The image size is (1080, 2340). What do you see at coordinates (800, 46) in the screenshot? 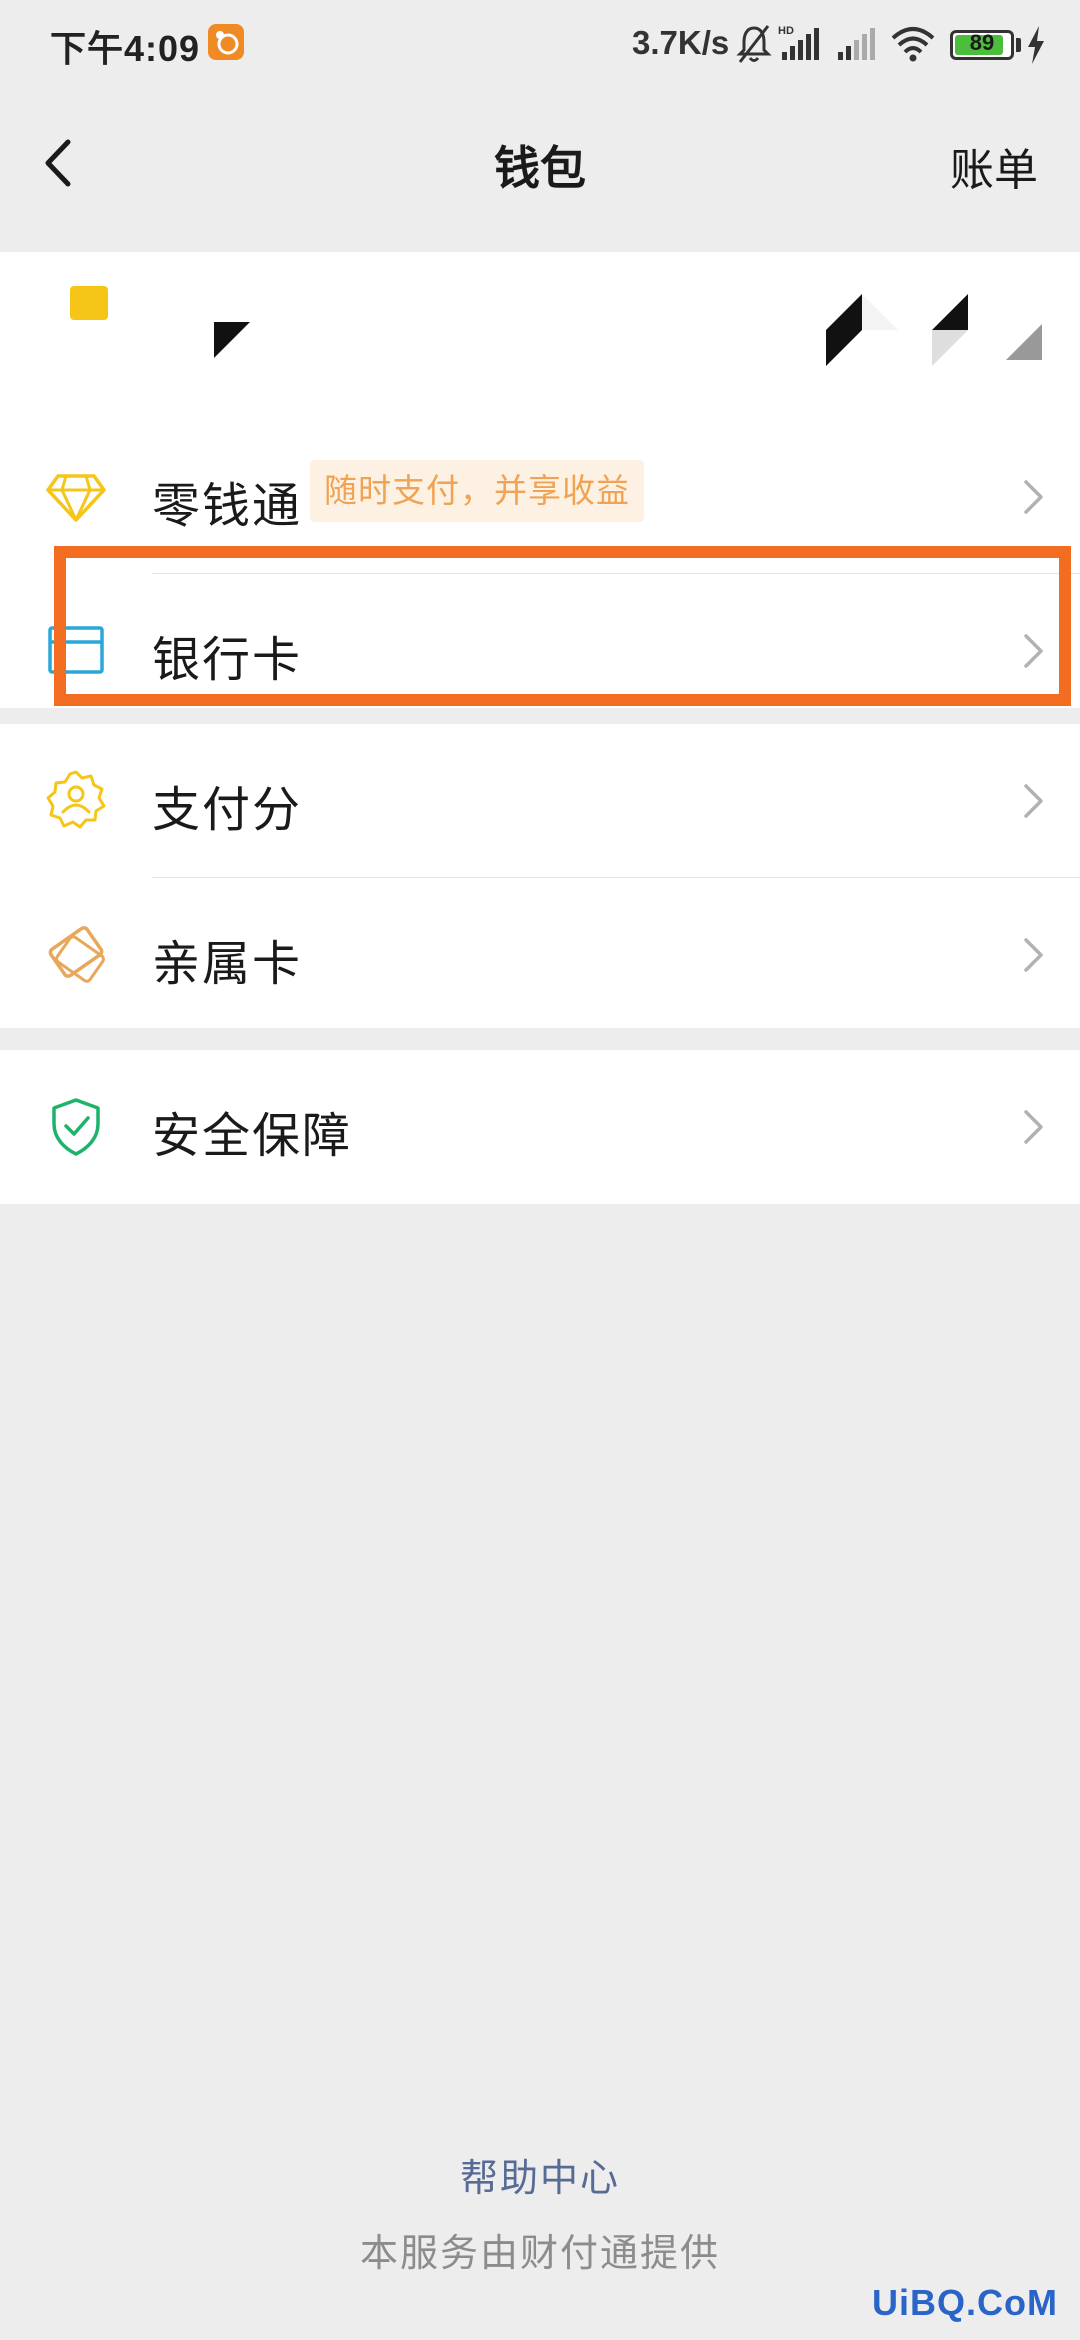
I see `hd-signal-icon: HD` at bounding box center [800, 46].